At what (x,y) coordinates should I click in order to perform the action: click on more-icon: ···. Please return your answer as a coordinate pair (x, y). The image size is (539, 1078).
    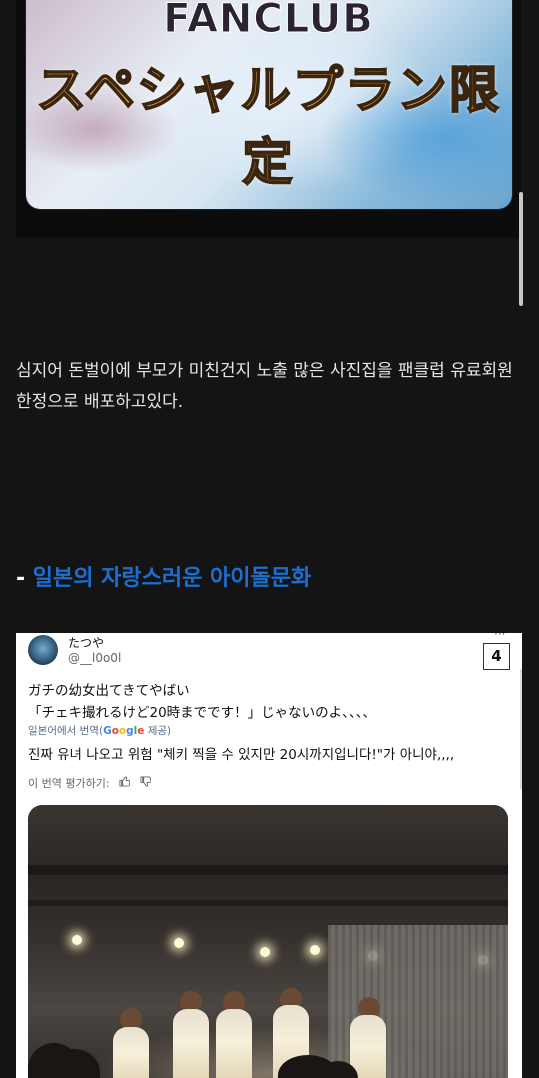
    Looking at the image, I should click on (500, 637).